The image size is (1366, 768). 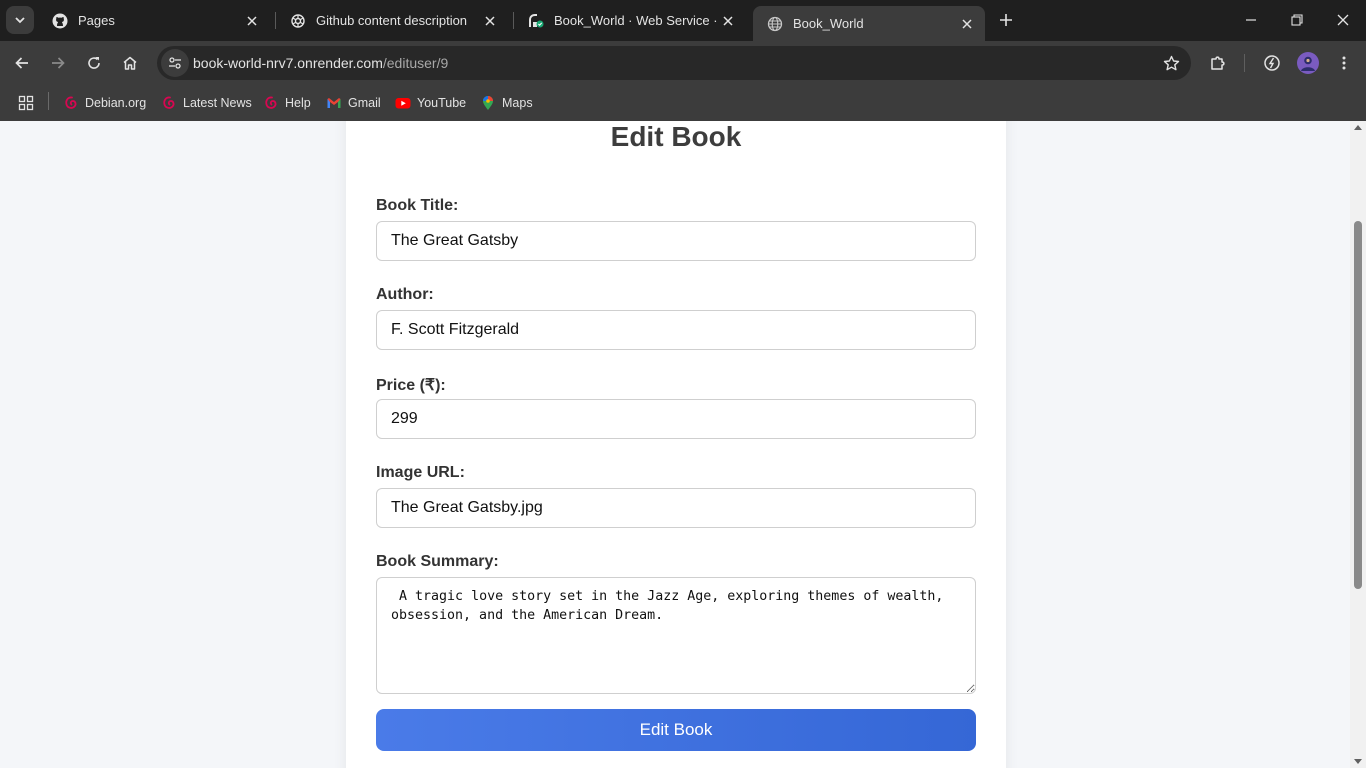 I want to click on price-input, so click(x=676, y=419).